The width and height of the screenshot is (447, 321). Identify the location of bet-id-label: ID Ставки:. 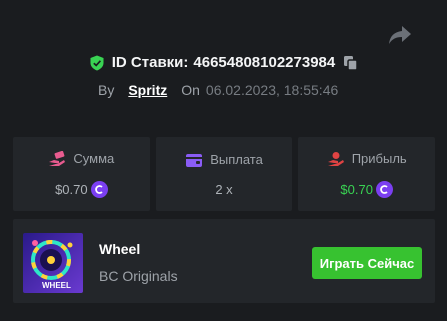
(150, 62).